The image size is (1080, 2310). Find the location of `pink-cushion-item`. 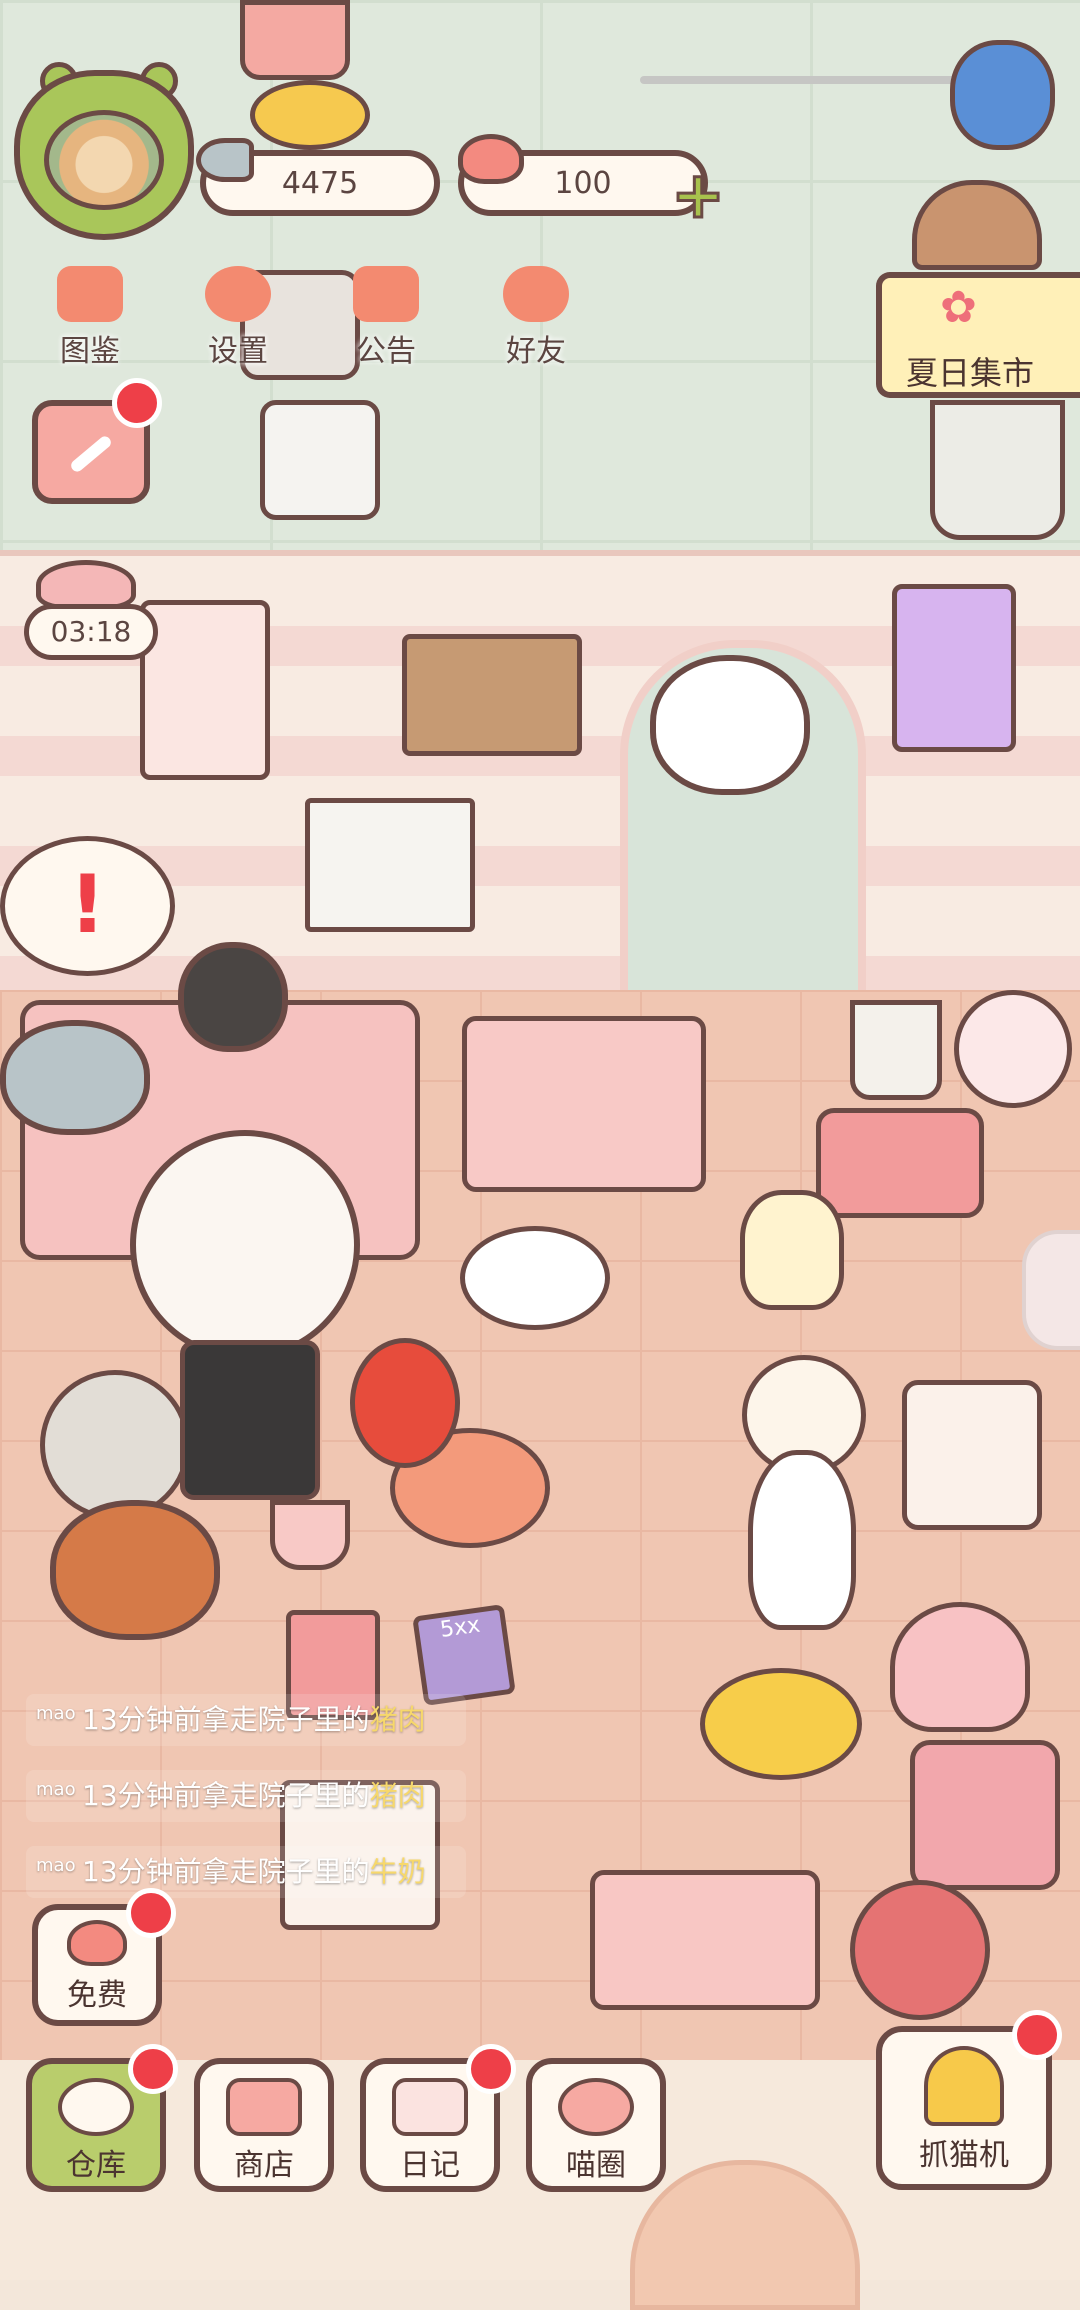

pink-cushion-item is located at coordinates (584, 1104).